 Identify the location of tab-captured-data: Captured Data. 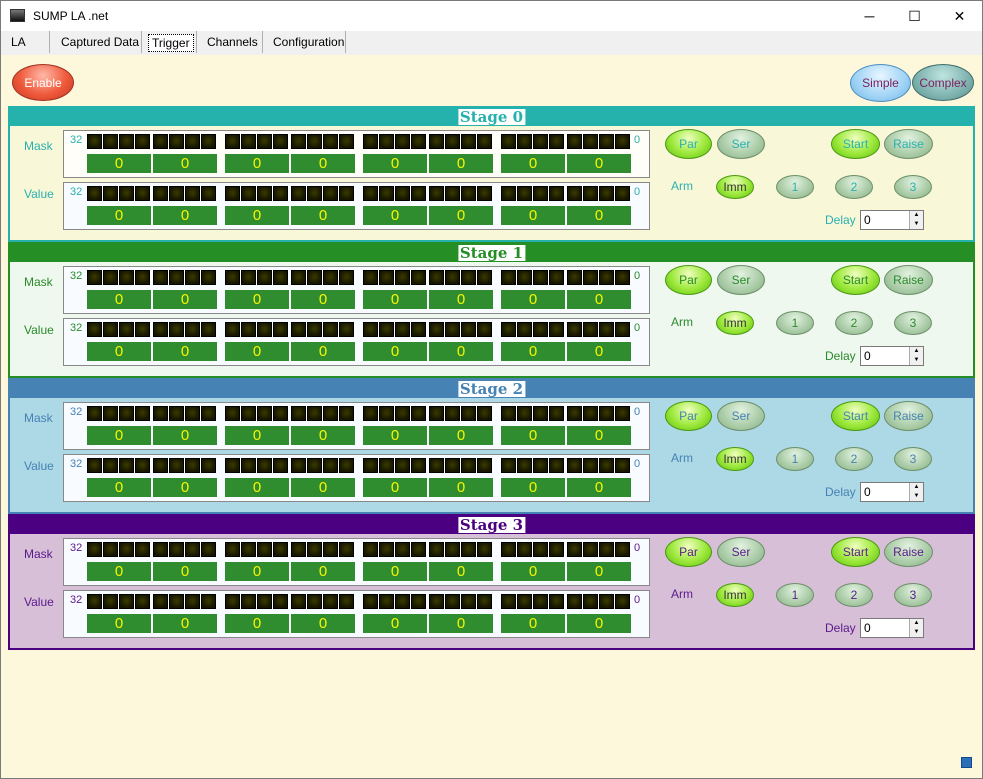
(100, 43).